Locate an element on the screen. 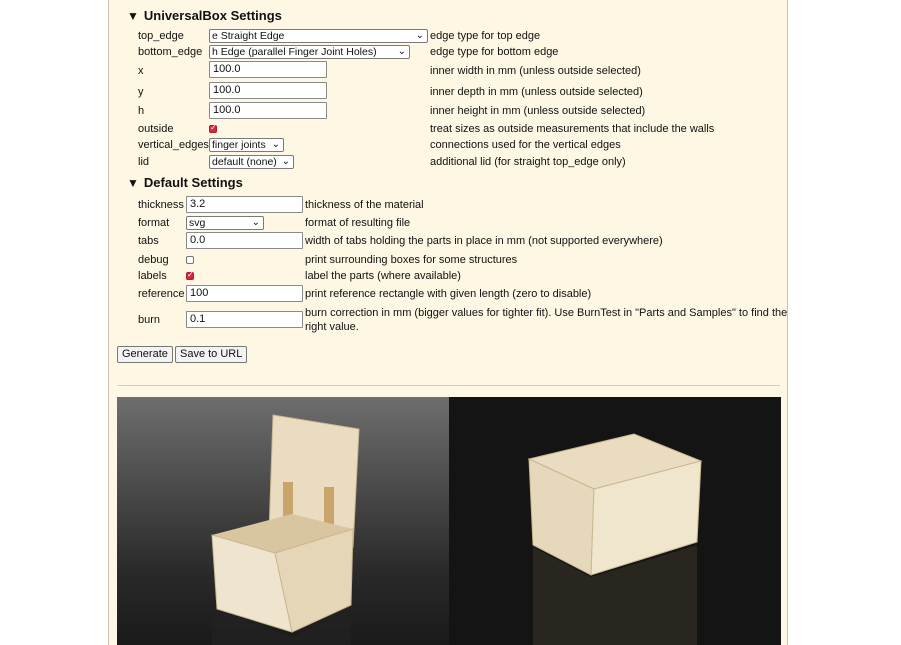  bottom-edge-select: h Edge (parallel Finger Joint Holes) ⌄ is located at coordinates (309, 52).